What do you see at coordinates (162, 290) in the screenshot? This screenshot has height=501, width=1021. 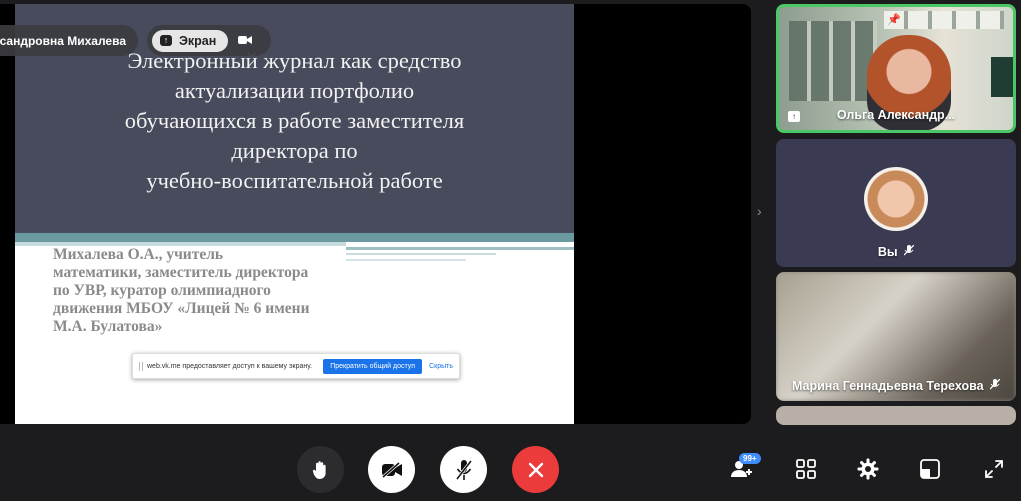 I see `slide-author-line: по УВР, куратор олимпиадного` at bounding box center [162, 290].